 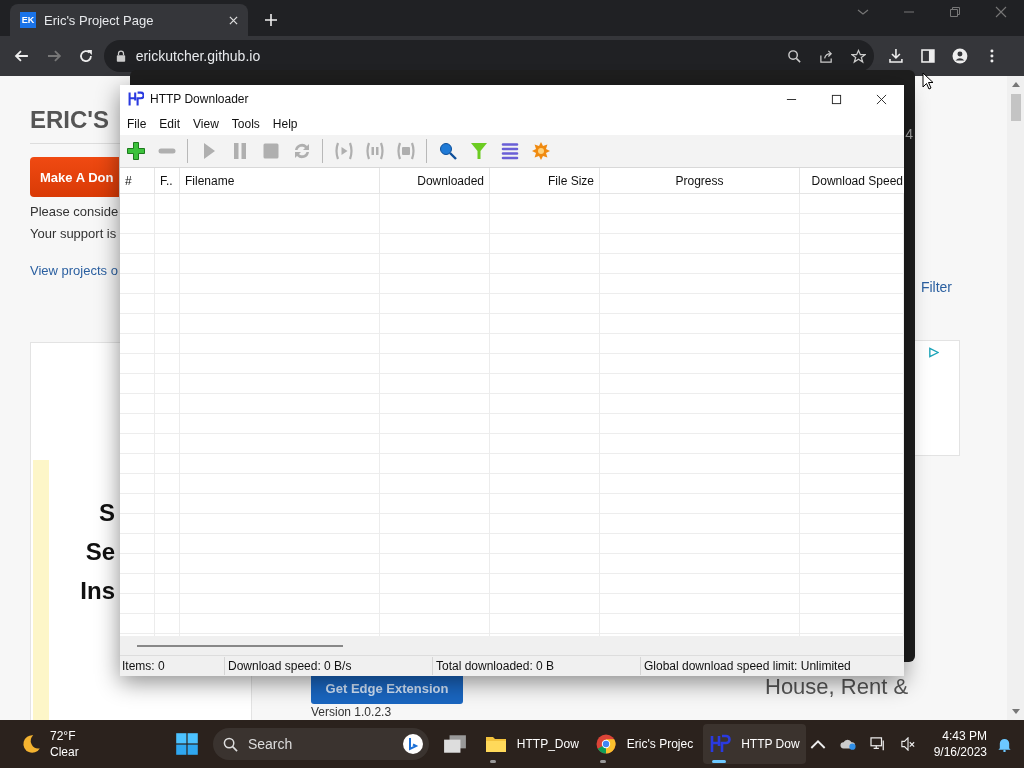 What do you see at coordinates (31, 744) in the screenshot?
I see `moon-icon` at bounding box center [31, 744].